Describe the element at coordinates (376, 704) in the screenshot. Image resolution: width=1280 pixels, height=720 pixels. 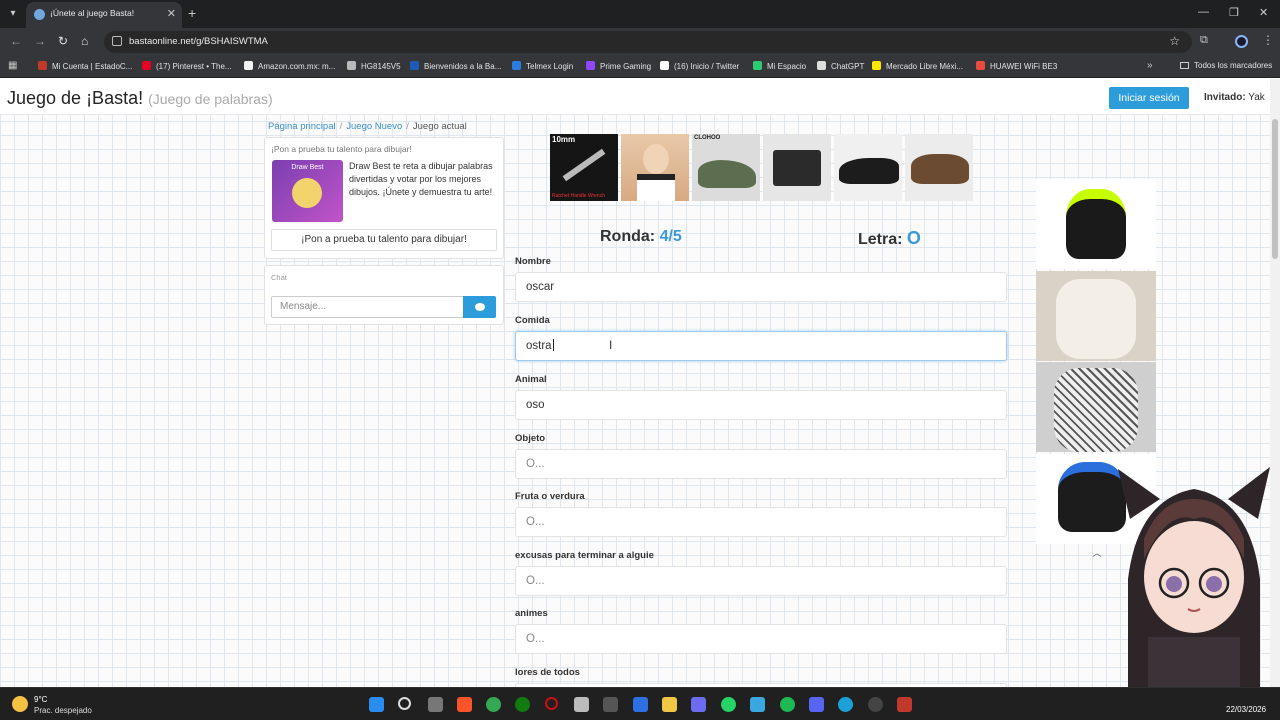
I see `start-windows-icon` at that location.